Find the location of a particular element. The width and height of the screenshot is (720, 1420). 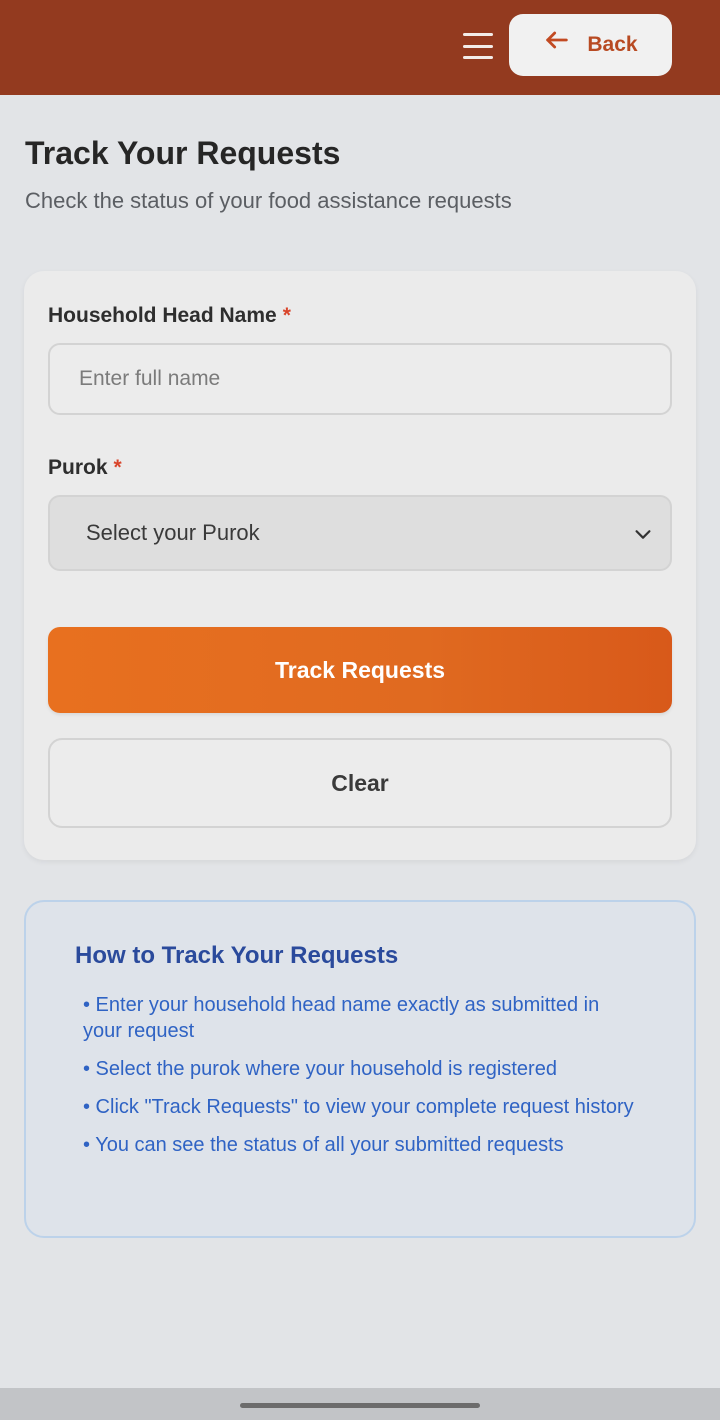

purok-label-text: Purok is located at coordinates (78, 467).